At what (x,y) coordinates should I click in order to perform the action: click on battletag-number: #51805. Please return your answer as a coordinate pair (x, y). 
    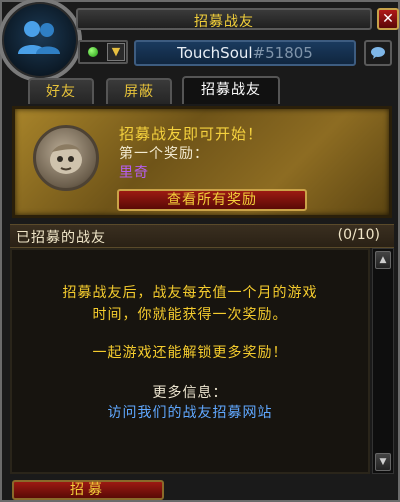
    Looking at the image, I should click on (282, 53).